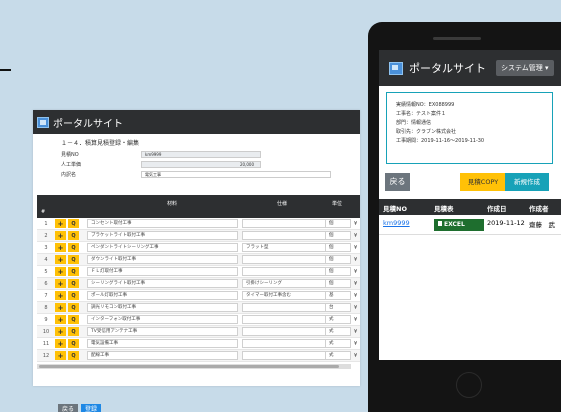  I want to click on field-label: 見積NO, so click(70, 154).